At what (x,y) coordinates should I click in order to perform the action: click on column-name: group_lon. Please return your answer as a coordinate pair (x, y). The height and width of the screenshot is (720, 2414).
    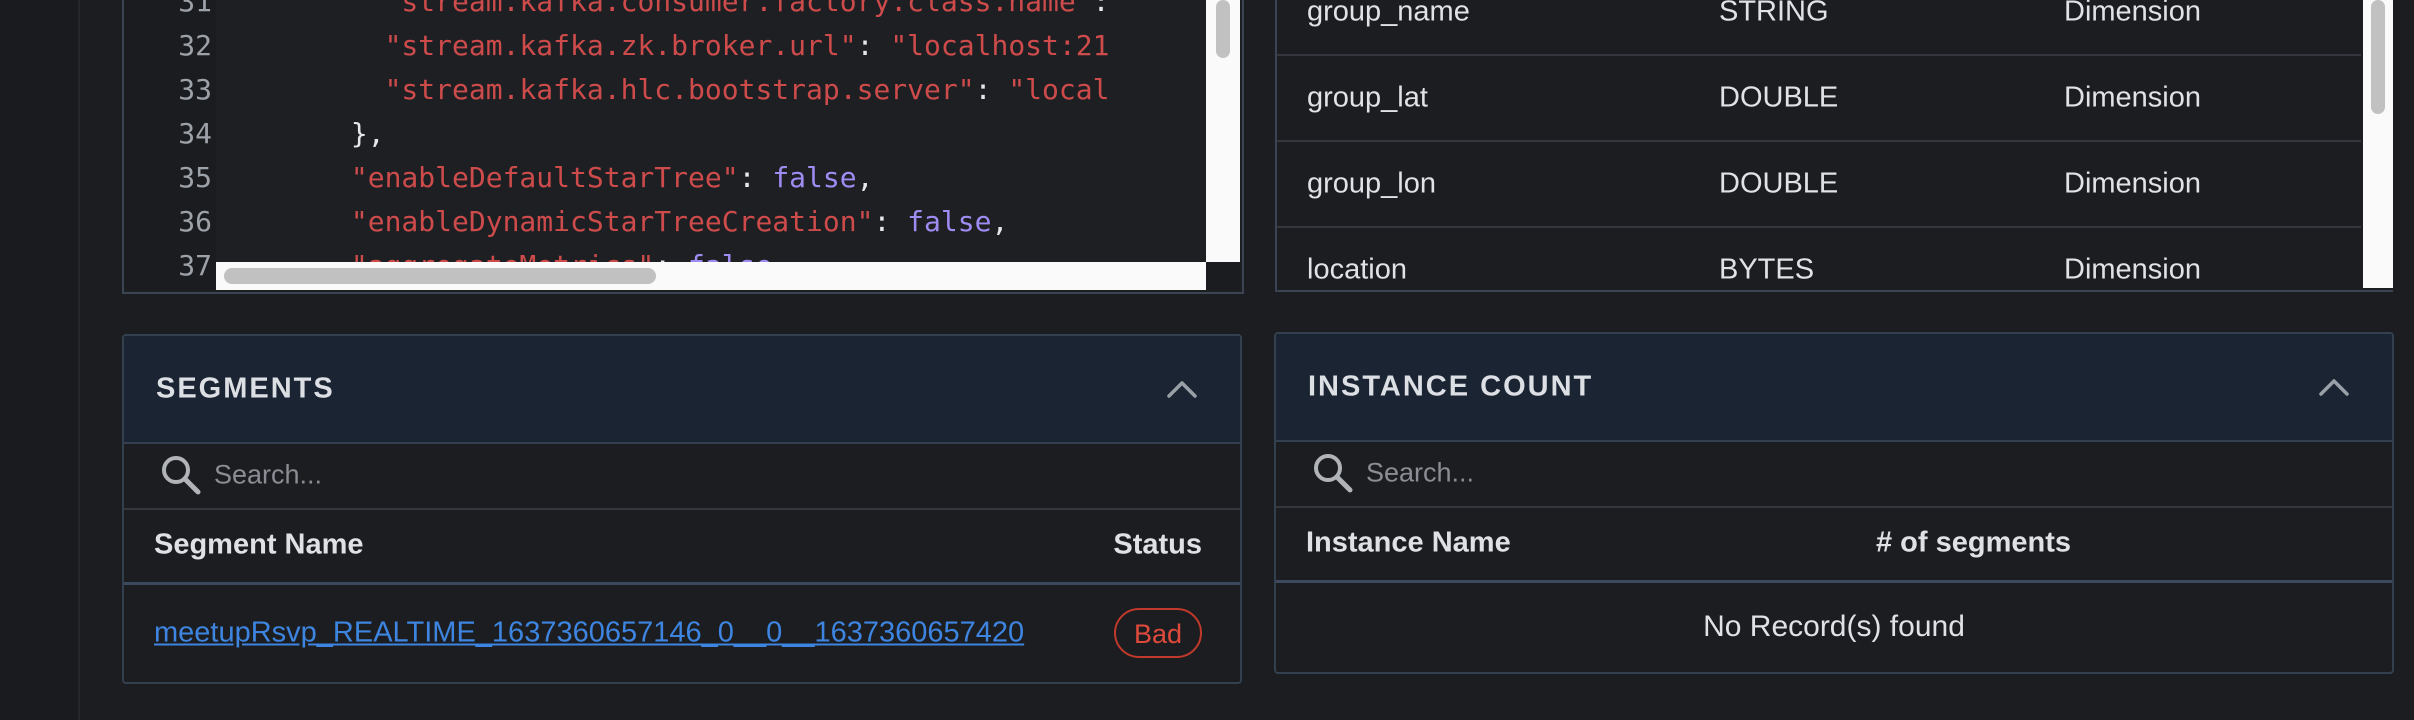
    Looking at the image, I should click on (1371, 183).